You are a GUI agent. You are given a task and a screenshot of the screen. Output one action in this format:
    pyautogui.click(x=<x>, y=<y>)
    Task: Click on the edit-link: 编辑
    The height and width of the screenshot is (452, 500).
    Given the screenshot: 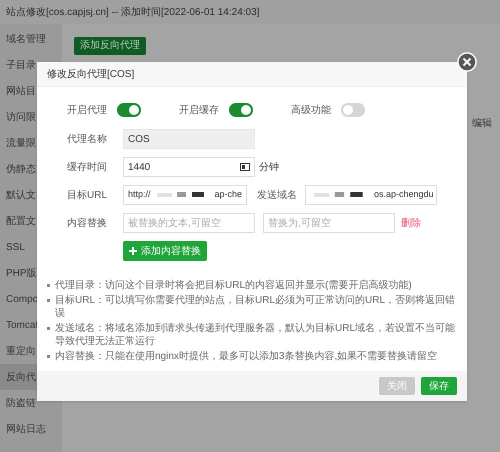 What is the action you would take?
    pyautogui.click(x=482, y=123)
    